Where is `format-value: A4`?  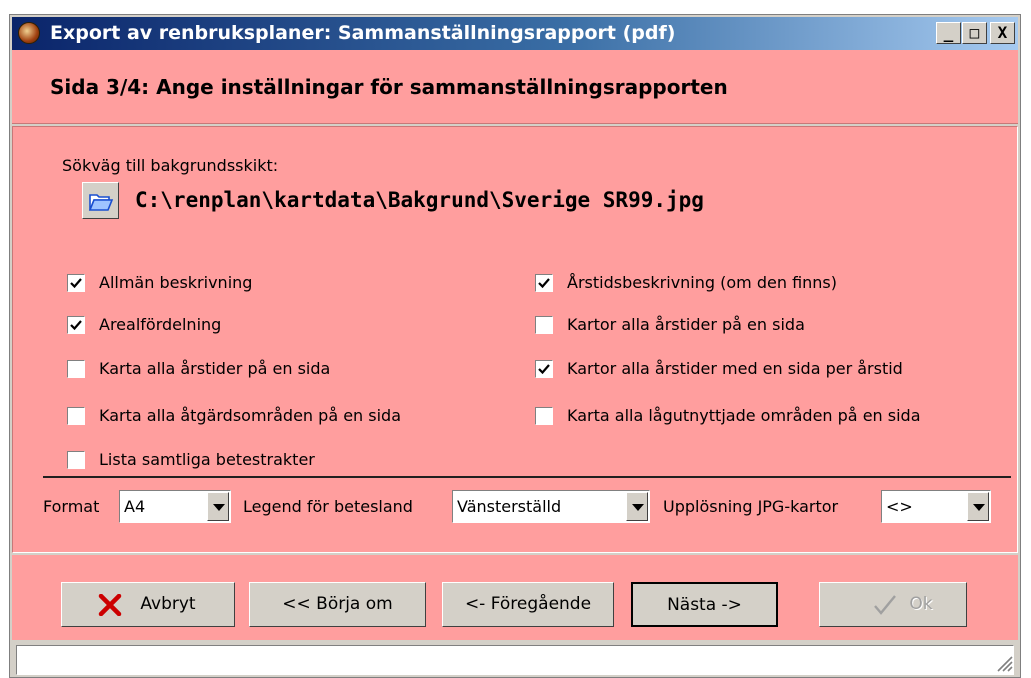
format-value: A4 is located at coordinates (135, 506).